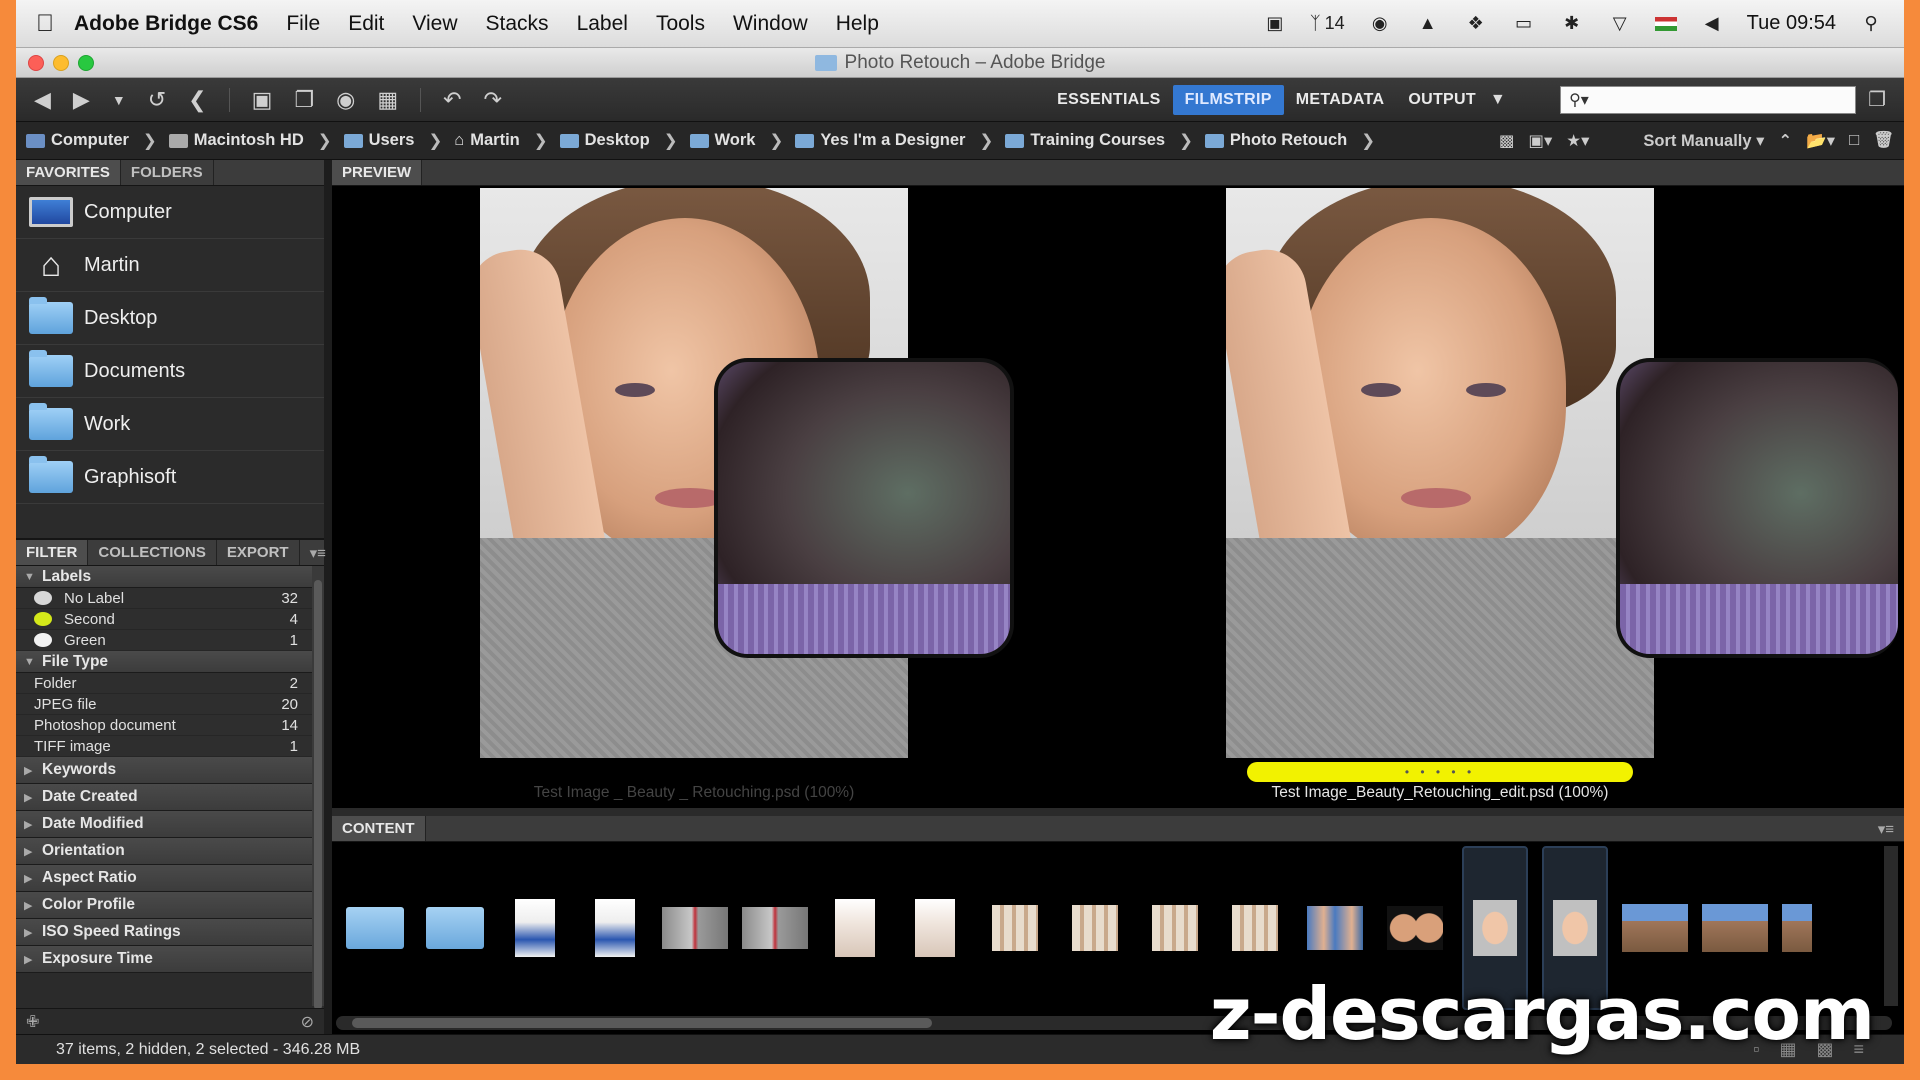 The image size is (1920, 1080). What do you see at coordinates (1703, 141) in the screenshot?
I see `sort-dropdown: Sort Manually ▾` at bounding box center [1703, 141].